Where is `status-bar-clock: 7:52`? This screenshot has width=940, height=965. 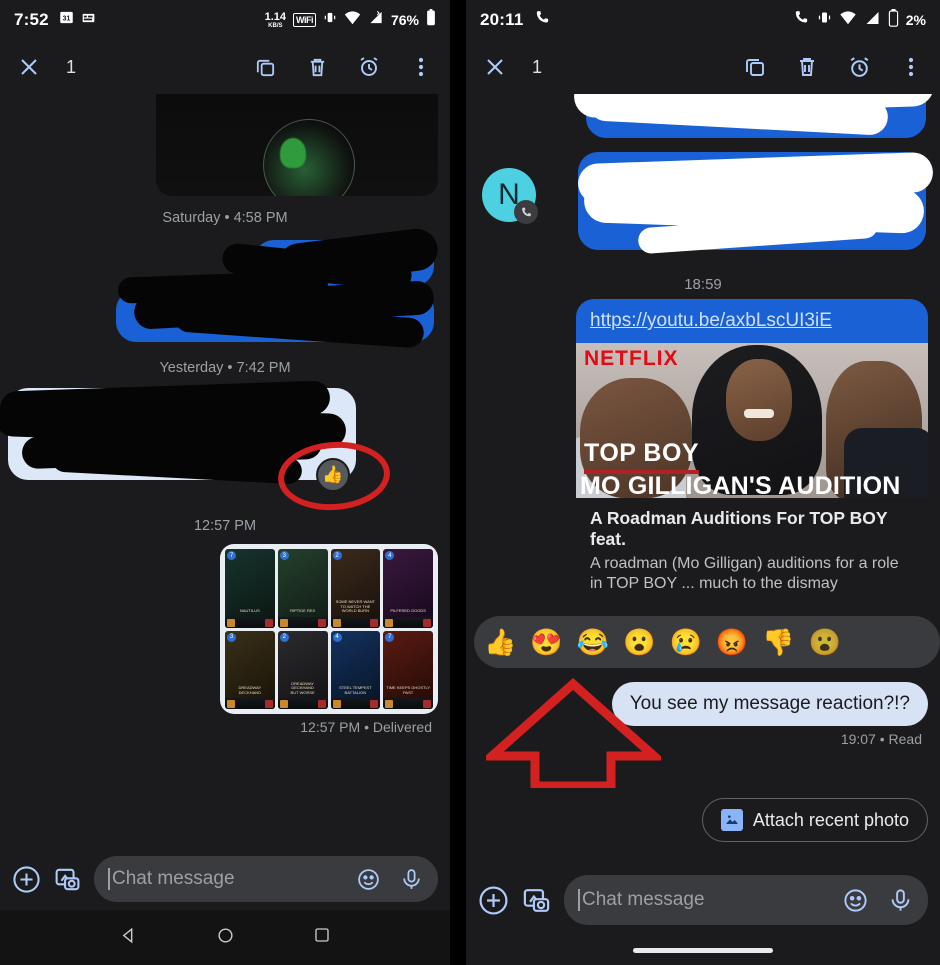 status-bar-clock: 7:52 is located at coordinates (31, 19).